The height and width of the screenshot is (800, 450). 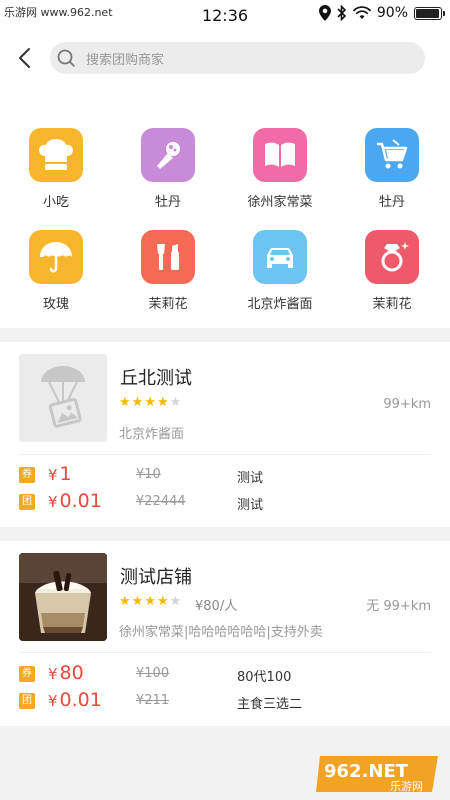 I want to click on battery-percent: 90%, so click(x=392, y=13).